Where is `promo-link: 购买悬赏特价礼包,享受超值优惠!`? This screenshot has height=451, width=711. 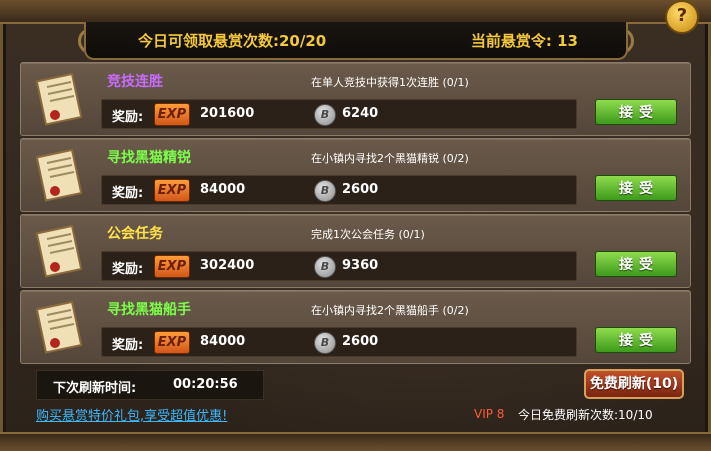
promo-link: 购买悬赏特价礼包,享受超值优惠! is located at coordinates (131, 414).